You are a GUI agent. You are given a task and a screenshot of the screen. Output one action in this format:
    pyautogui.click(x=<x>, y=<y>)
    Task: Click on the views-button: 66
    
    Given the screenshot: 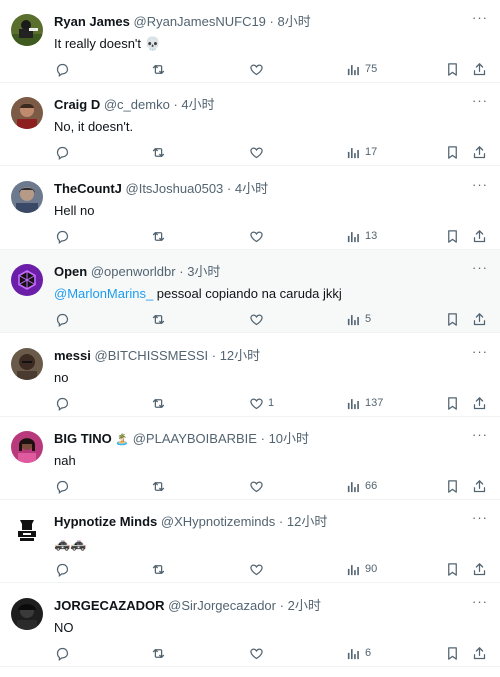 What is the action you would take?
    pyautogui.click(x=361, y=486)
    